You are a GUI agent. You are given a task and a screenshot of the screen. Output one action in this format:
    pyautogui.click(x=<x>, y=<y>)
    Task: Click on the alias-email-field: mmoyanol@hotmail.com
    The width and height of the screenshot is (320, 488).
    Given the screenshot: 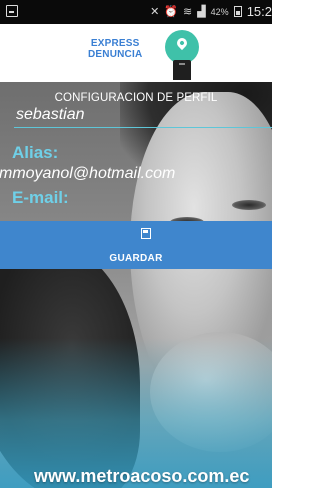 What is the action you would take?
    pyautogui.click(x=87, y=174)
    